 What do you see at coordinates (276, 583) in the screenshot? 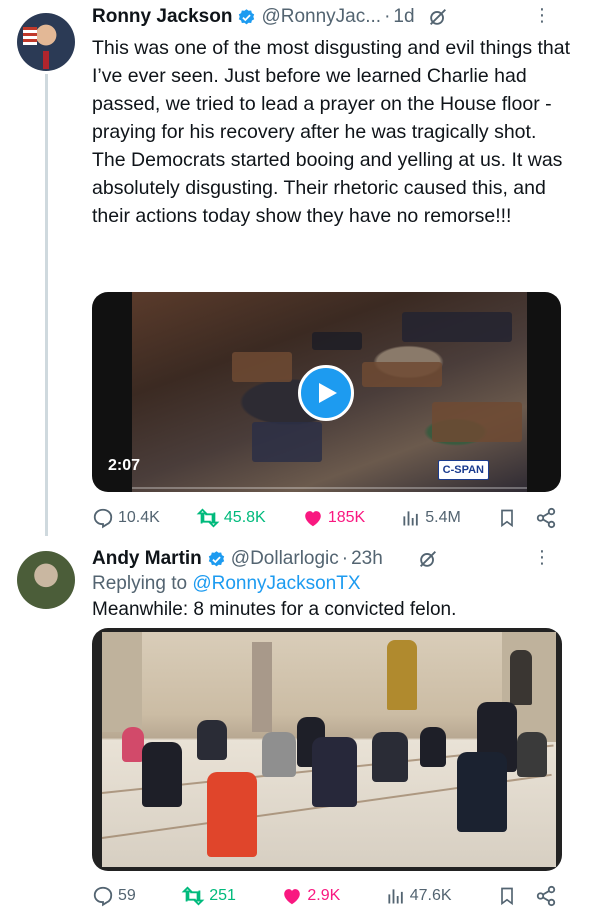
I see `reply-mention-link: @RonnyJacksonTX` at bounding box center [276, 583].